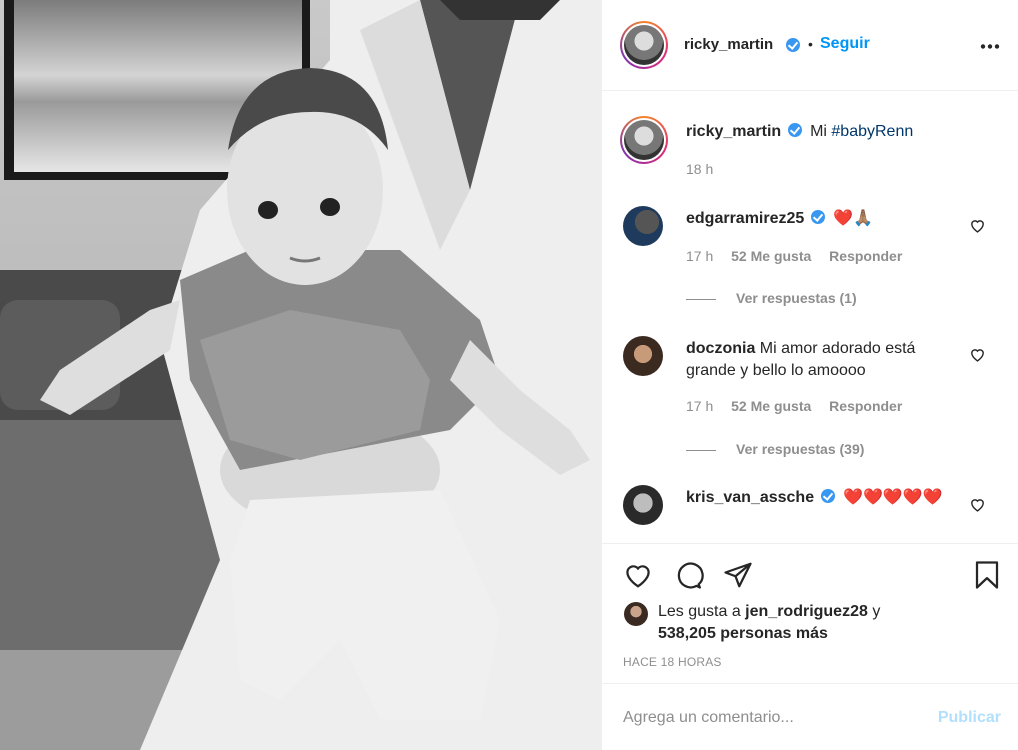 The image size is (1018, 750). Describe the element at coordinates (700, 169) in the screenshot. I see `caption-time: 18 h` at that location.